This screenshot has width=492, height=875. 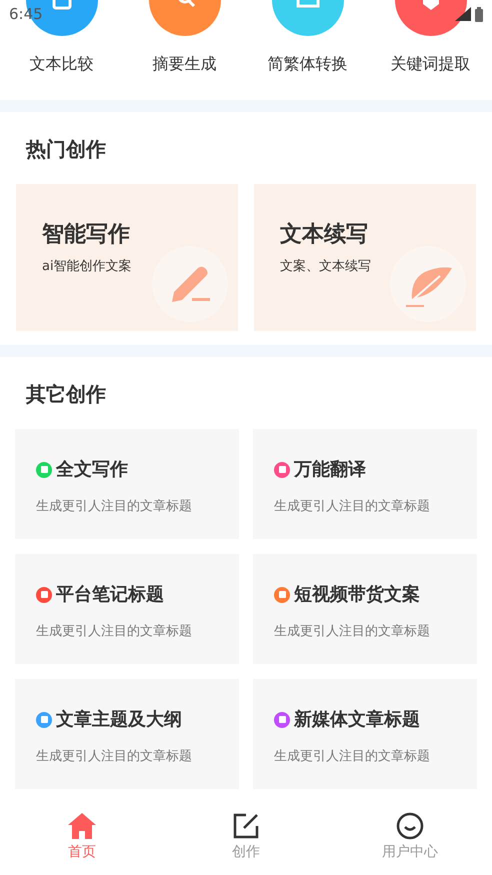 I want to click on feature-card: 万能翻译 生成更引人注目的文章标题, so click(x=365, y=484).